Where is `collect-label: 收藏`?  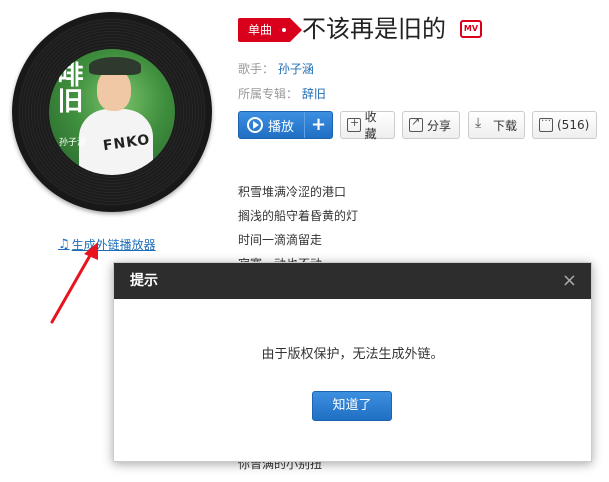
collect-label: 收藏 is located at coordinates (370, 125).